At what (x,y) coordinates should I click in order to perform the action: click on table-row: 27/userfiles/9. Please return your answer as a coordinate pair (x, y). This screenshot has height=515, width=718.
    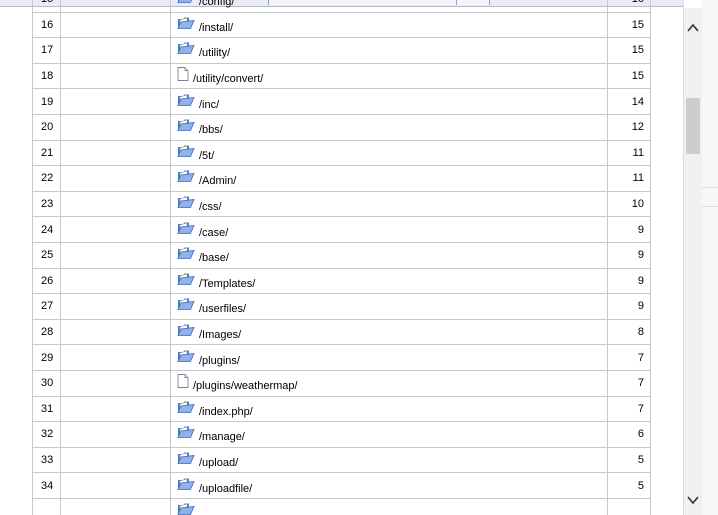
    Looking at the image, I should click on (341, 306).